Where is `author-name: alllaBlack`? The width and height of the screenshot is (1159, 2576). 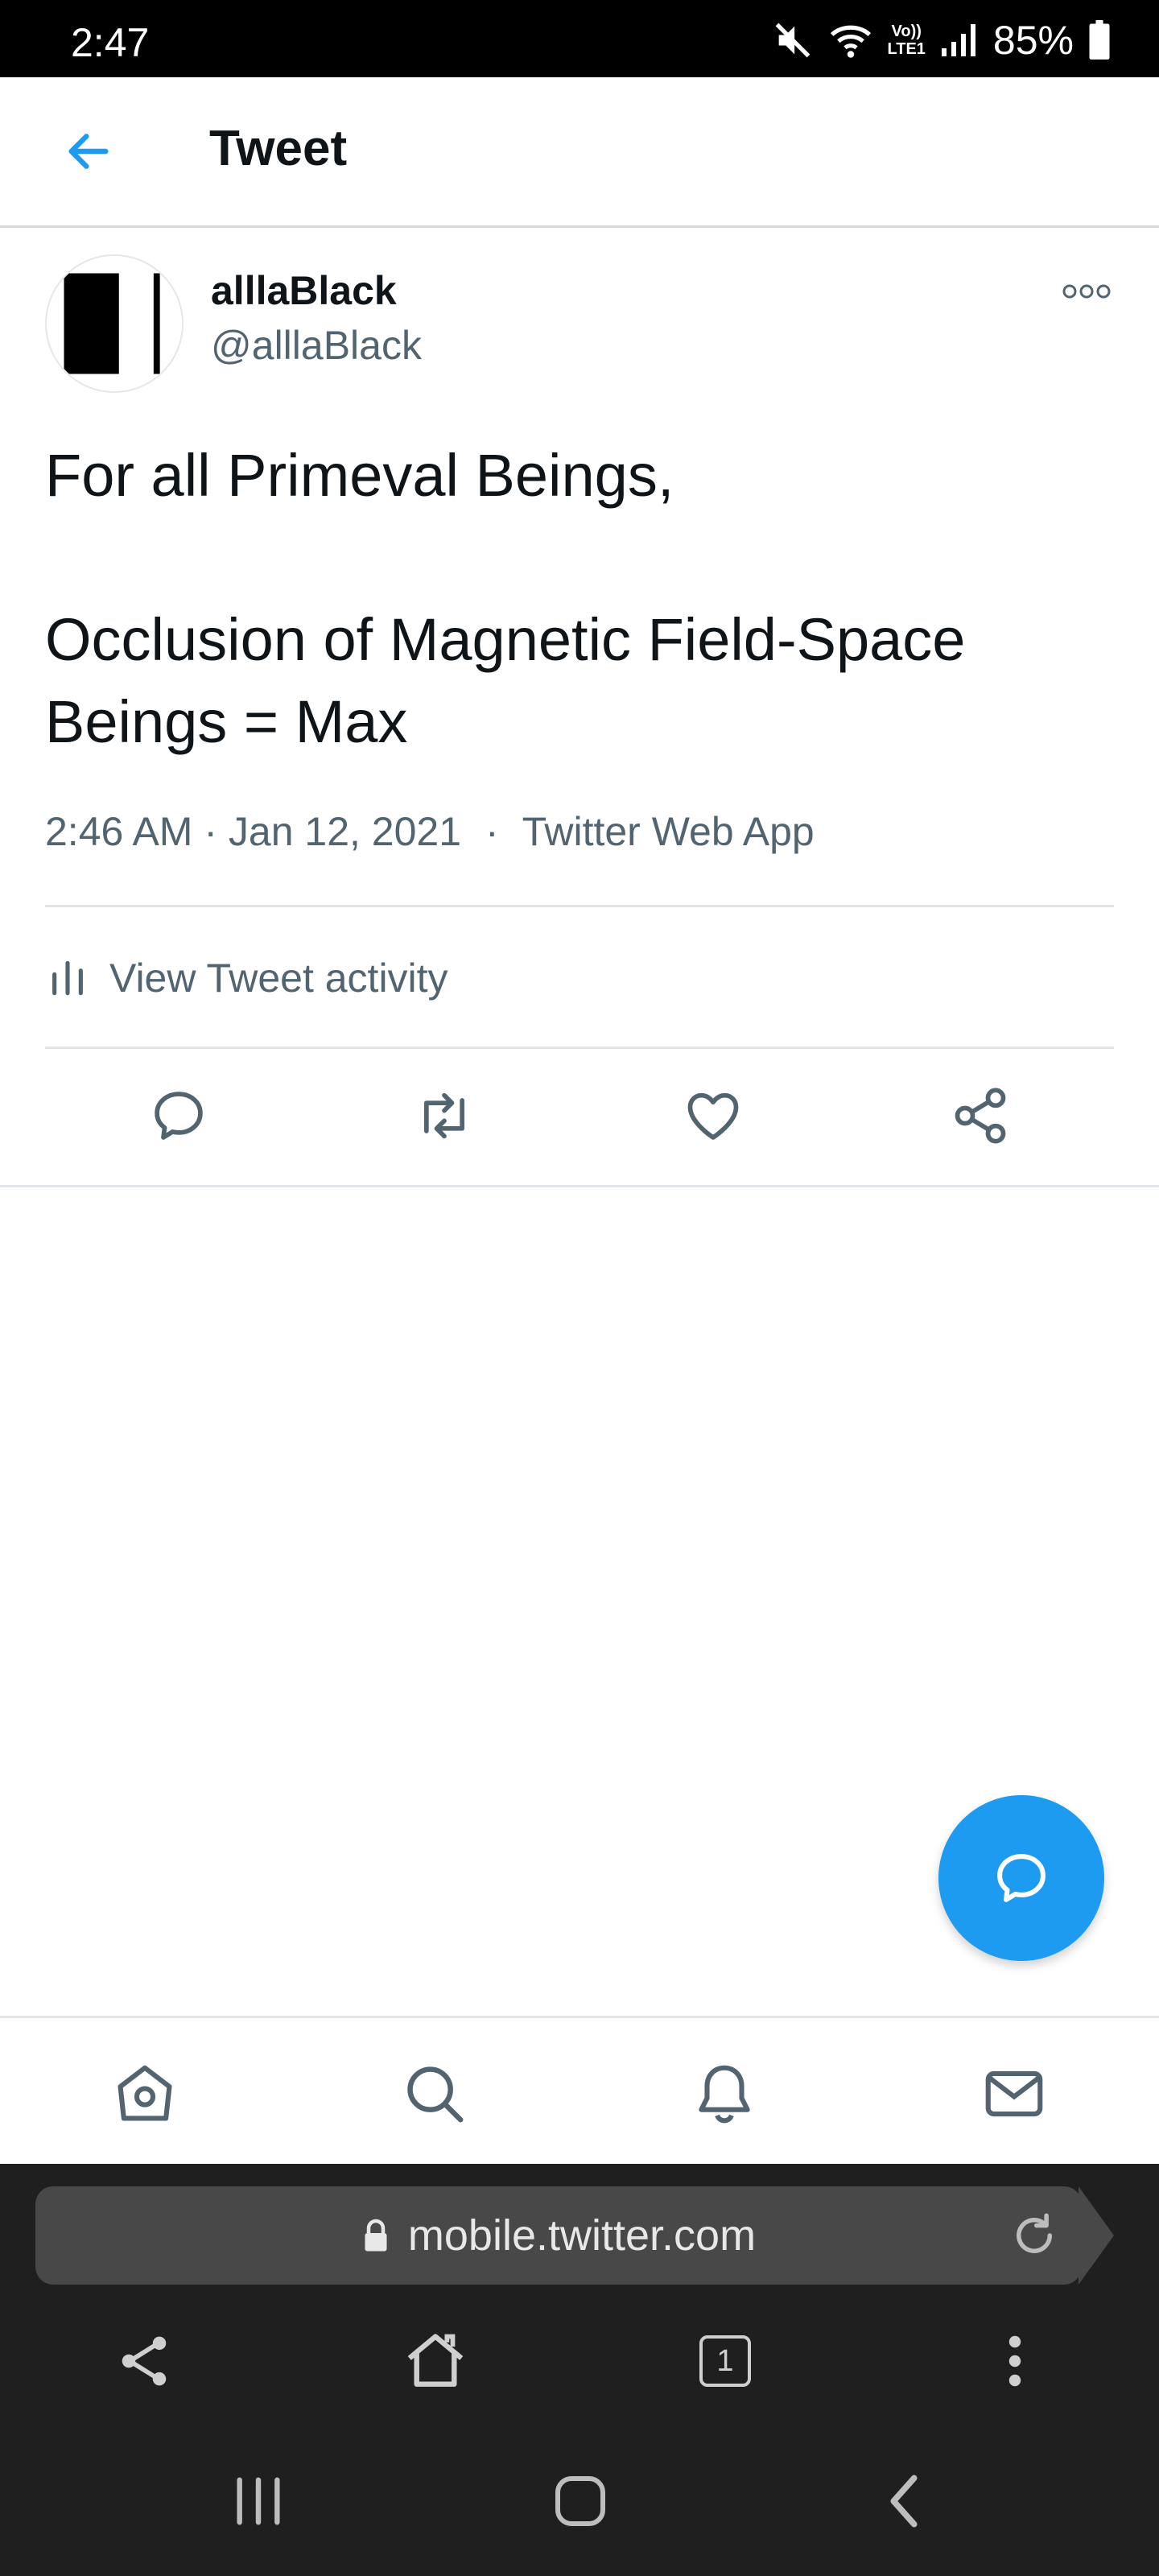 author-name: alllaBlack is located at coordinates (304, 290).